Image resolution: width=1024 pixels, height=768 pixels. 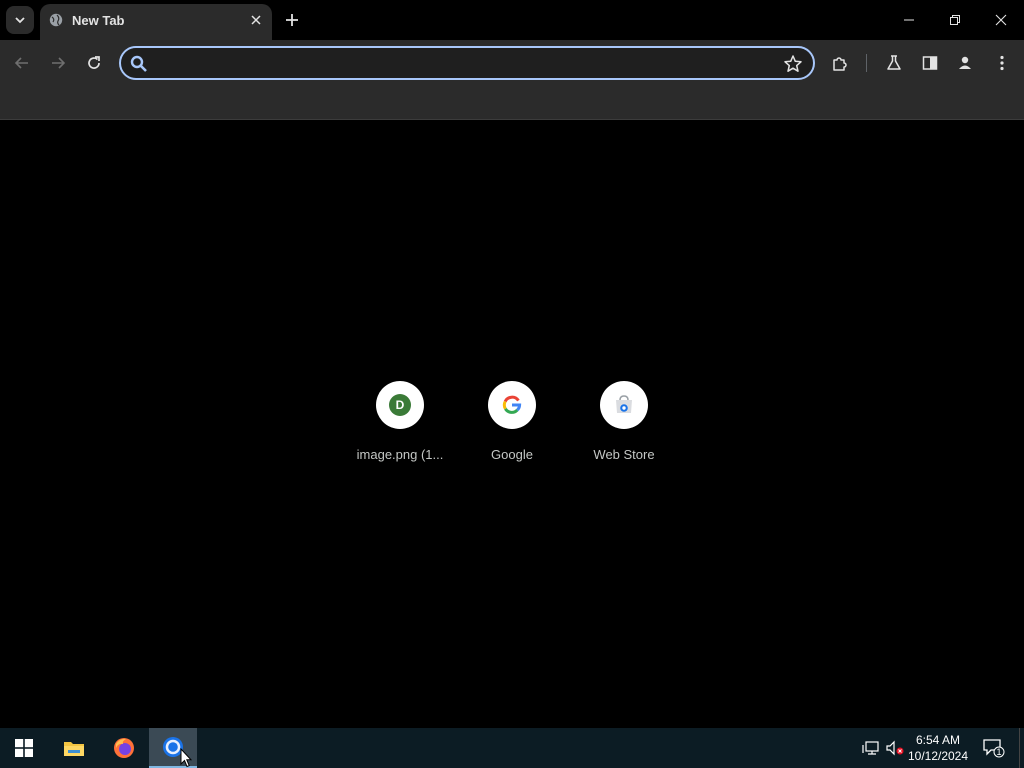 I want to click on mouse-cursor-icon, so click(x=186, y=758).